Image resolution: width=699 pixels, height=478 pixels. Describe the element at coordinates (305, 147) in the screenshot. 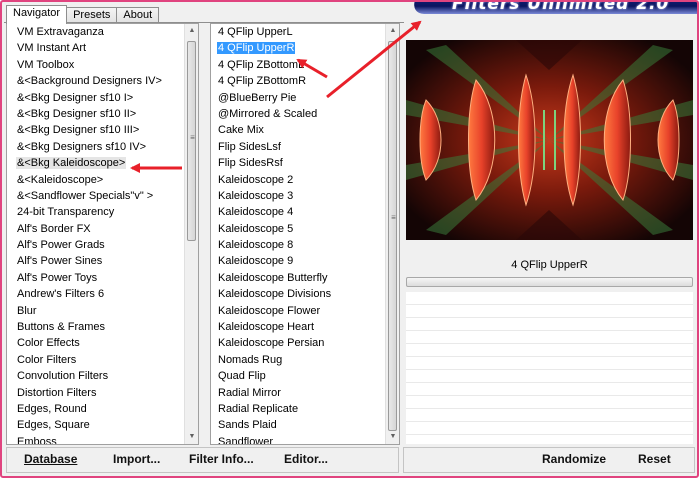

I see `filter-list-item: Flip SidesLsf` at that location.